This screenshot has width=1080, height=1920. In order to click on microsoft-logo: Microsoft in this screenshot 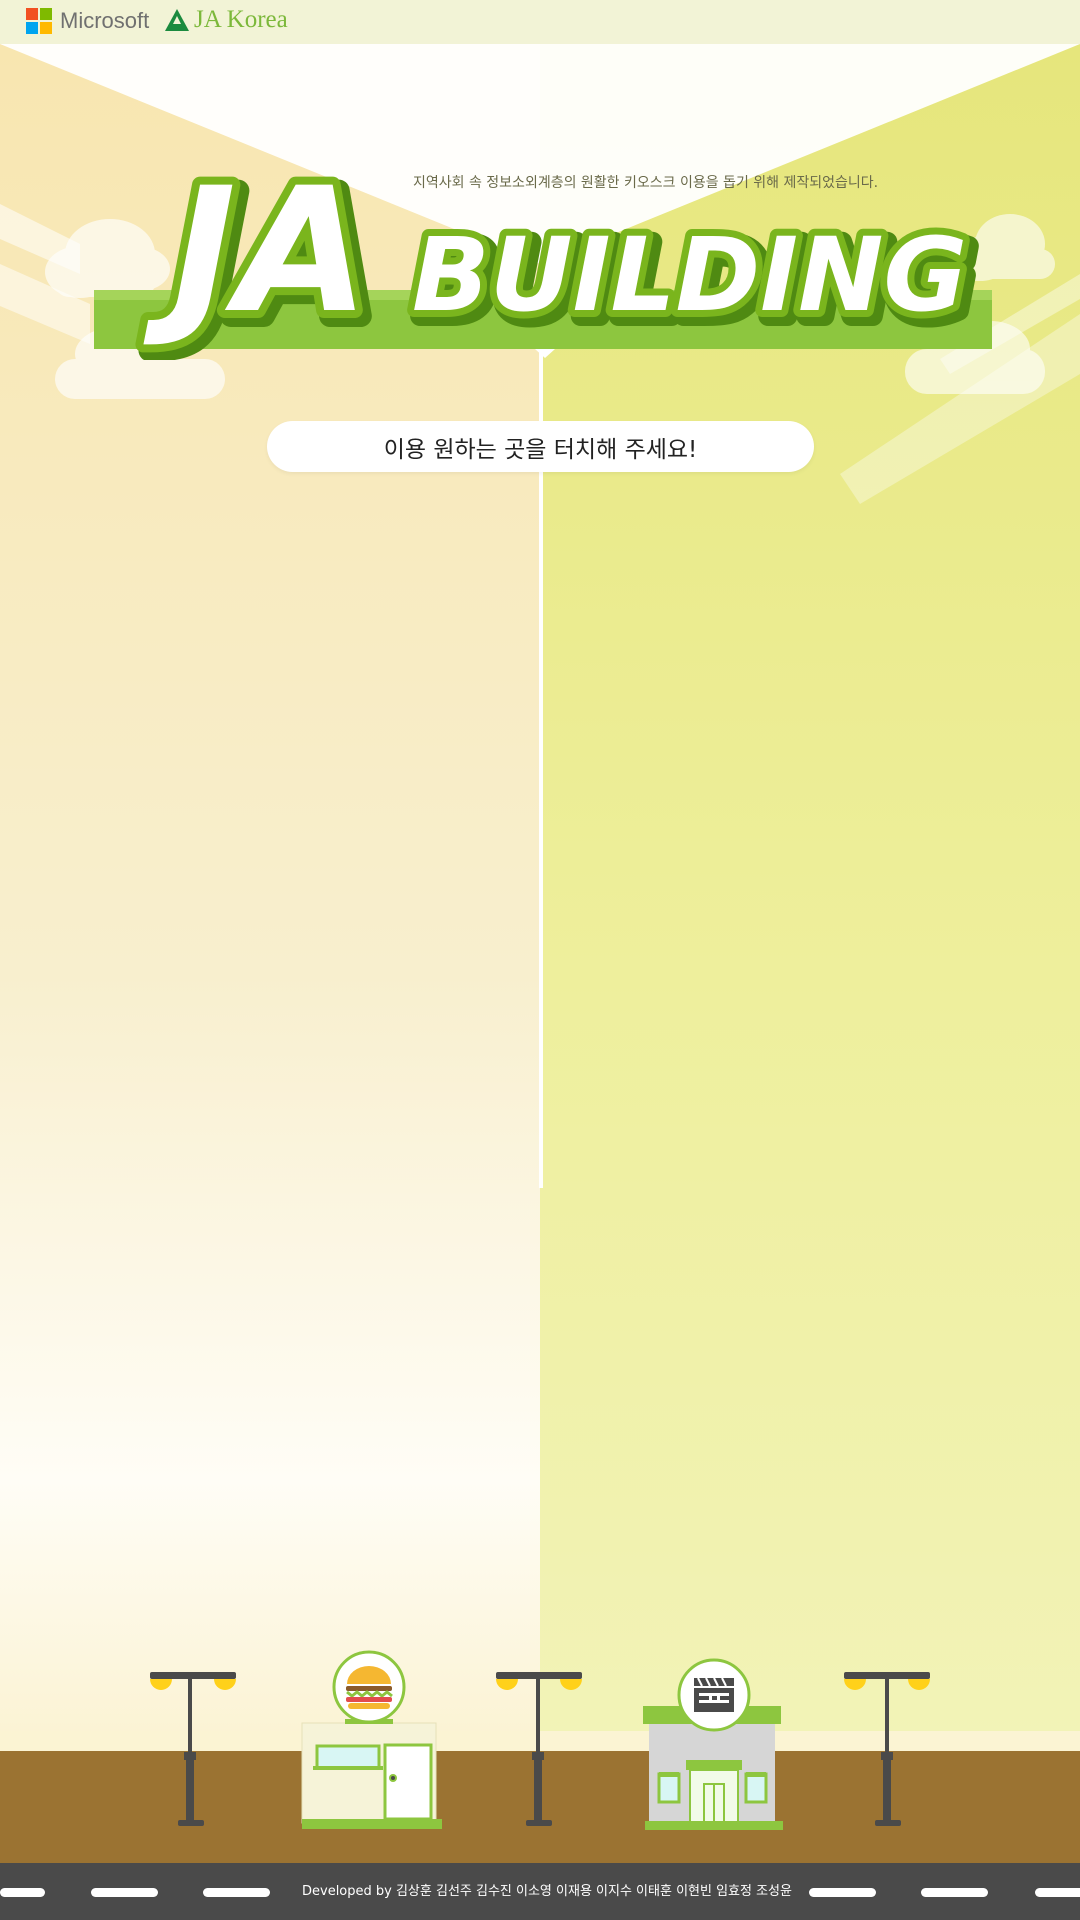, I will do `click(87, 21)`.